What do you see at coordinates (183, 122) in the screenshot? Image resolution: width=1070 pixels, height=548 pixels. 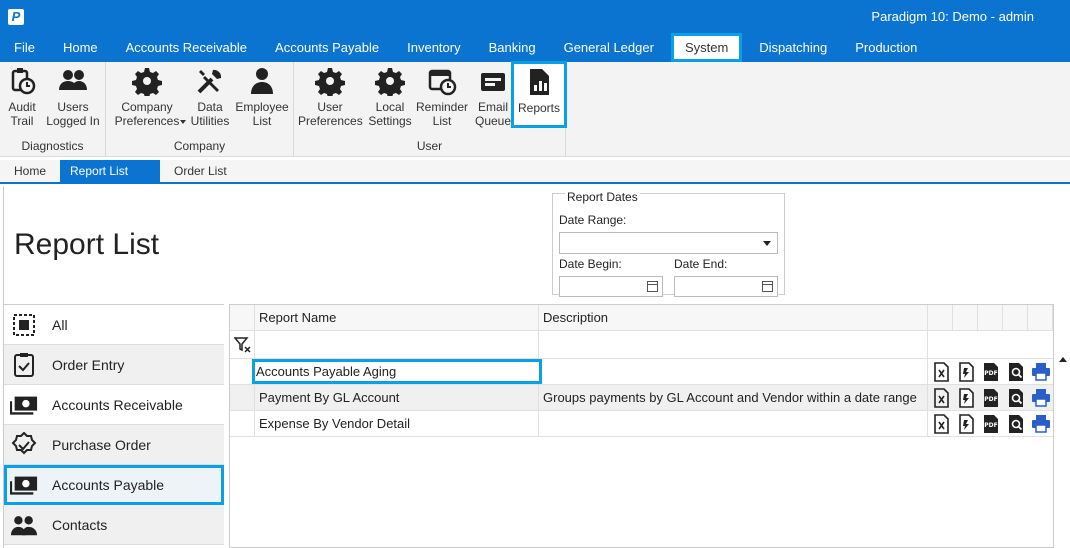 I see `chevron-down-icon` at bounding box center [183, 122].